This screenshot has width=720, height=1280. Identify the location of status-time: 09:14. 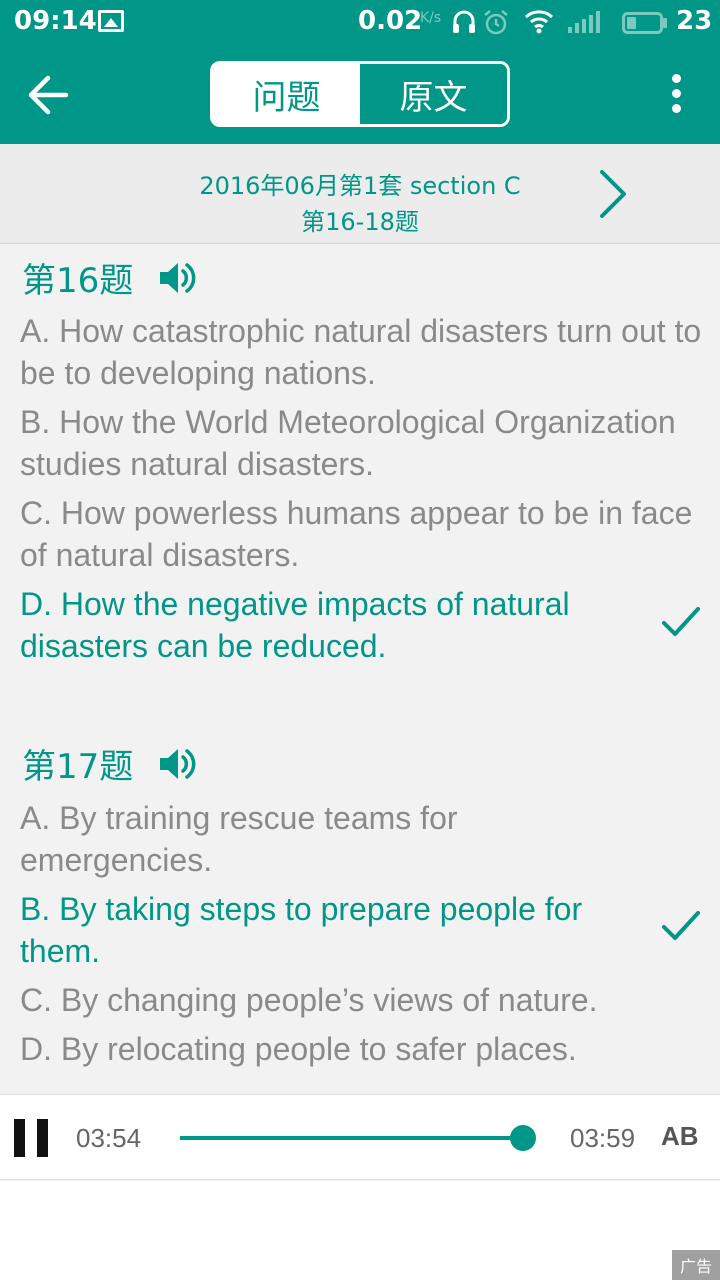
(55, 21).